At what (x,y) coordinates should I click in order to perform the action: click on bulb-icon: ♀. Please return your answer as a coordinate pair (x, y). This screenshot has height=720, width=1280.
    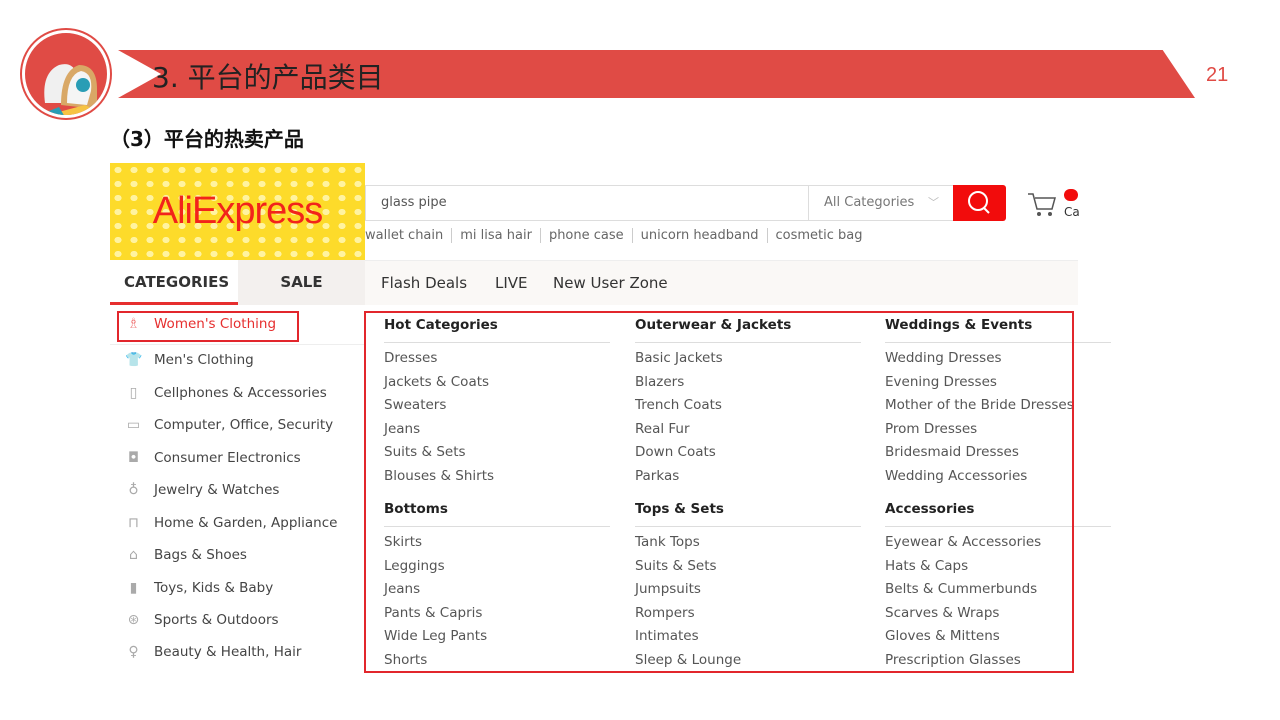
    Looking at the image, I should click on (133, 651).